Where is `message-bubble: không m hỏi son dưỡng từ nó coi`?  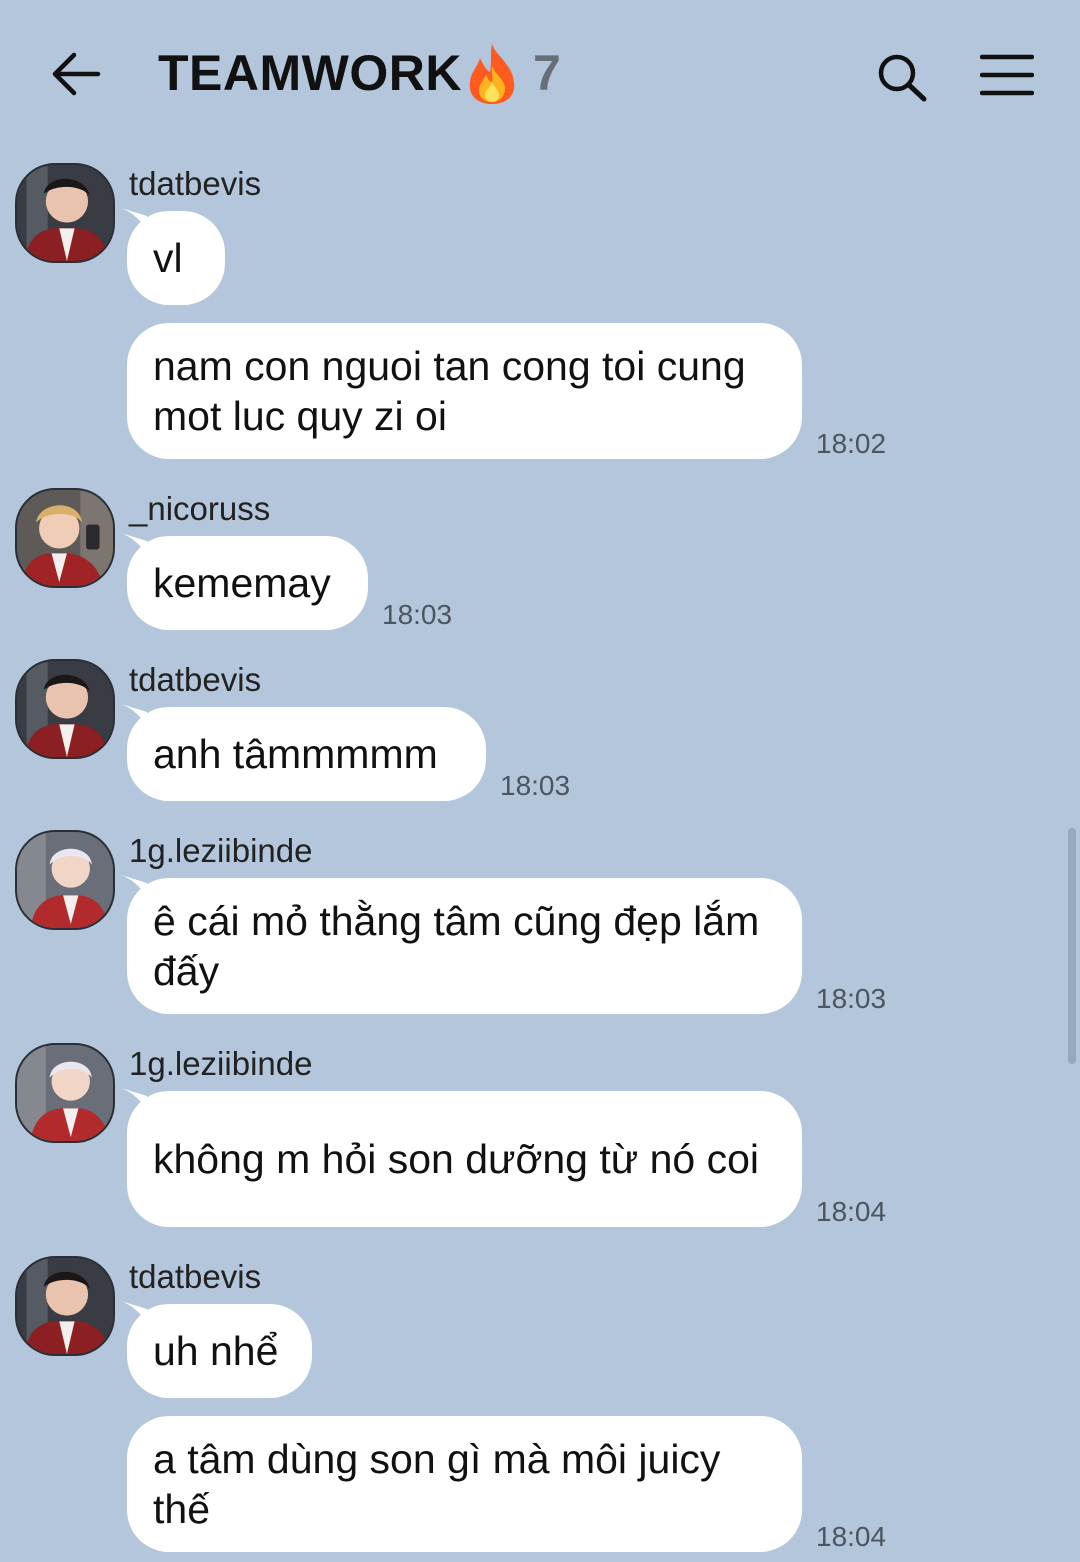
message-bubble: không m hỏi son dưỡng từ nó coi is located at coordinates (464, 1159).